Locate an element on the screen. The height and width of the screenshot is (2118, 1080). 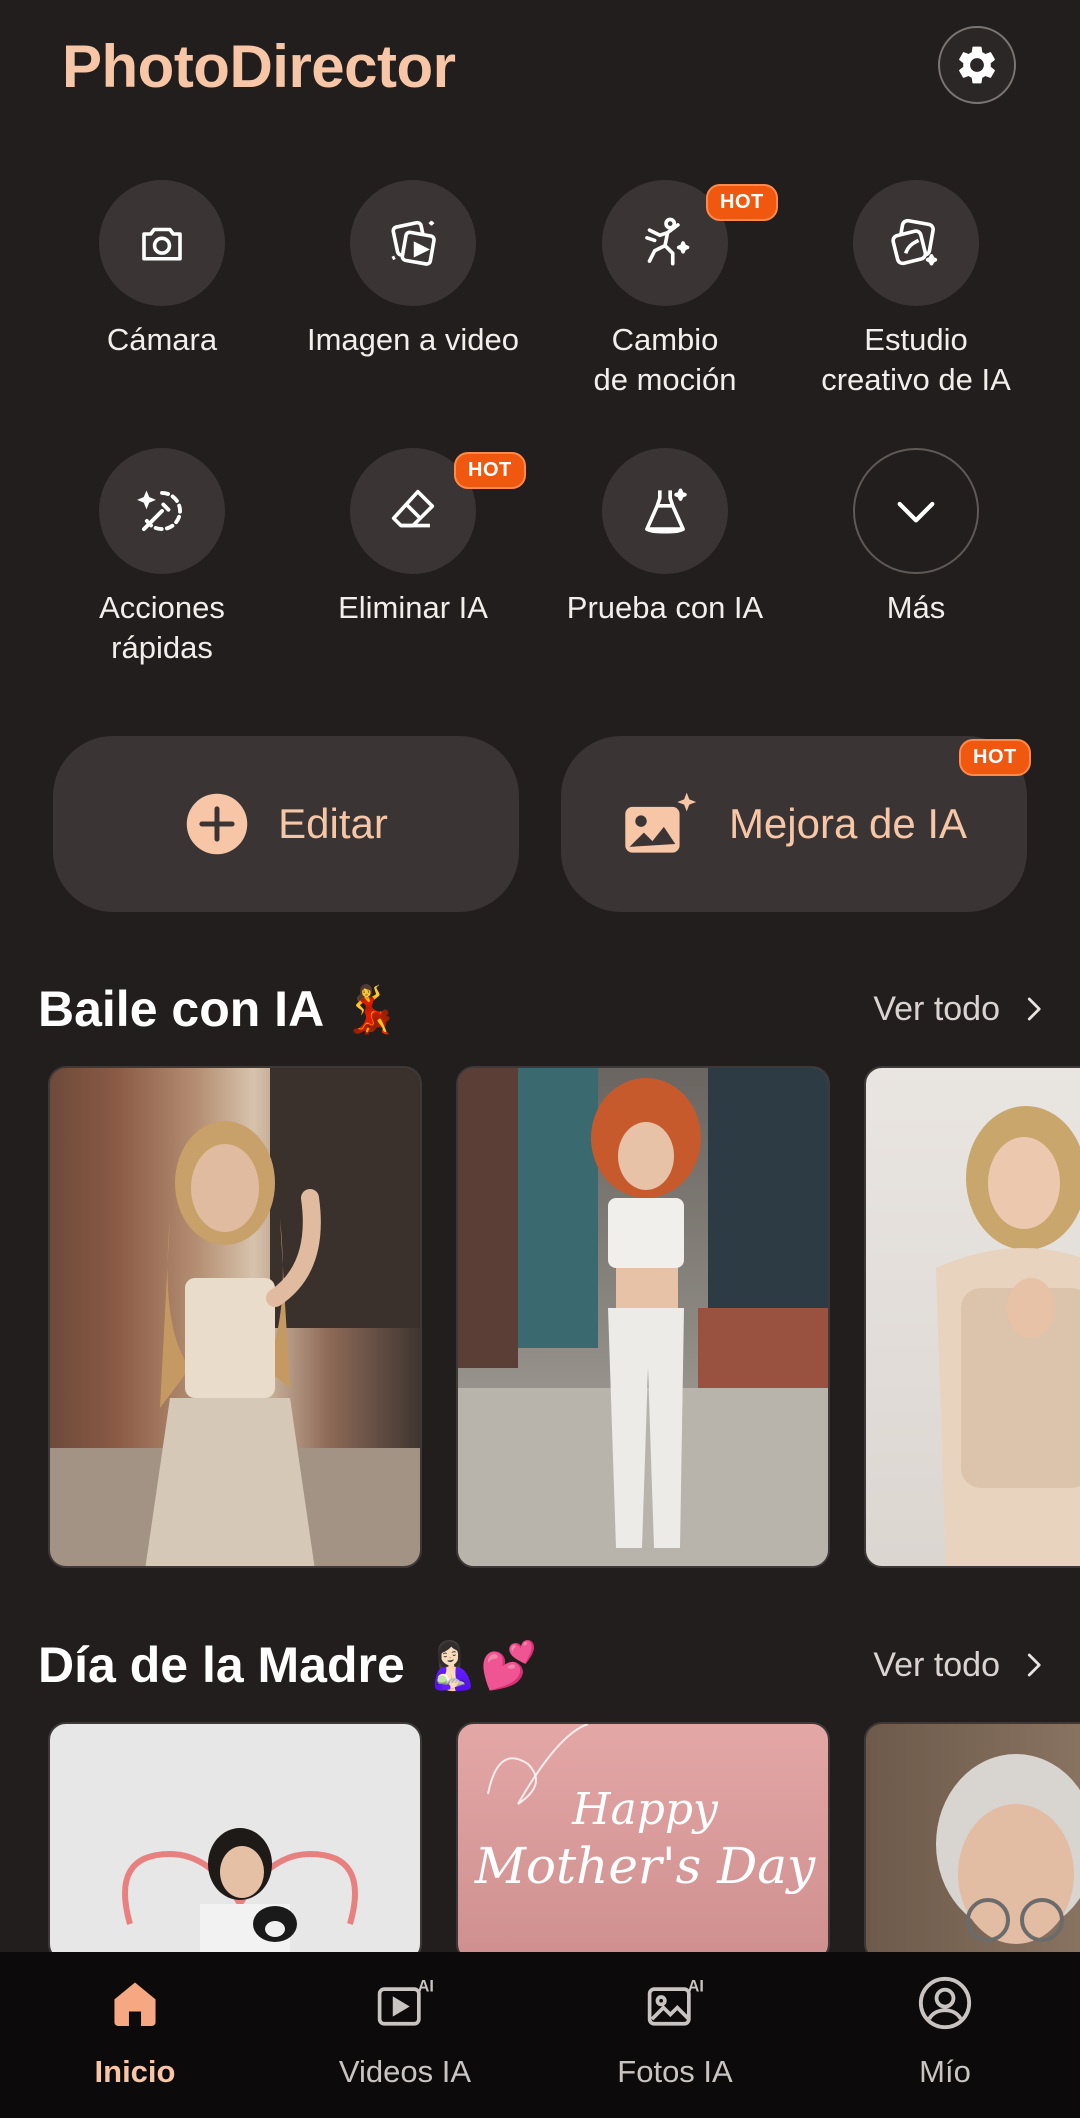
tool-label: Imagen a video is located at coordinates (413, 339).